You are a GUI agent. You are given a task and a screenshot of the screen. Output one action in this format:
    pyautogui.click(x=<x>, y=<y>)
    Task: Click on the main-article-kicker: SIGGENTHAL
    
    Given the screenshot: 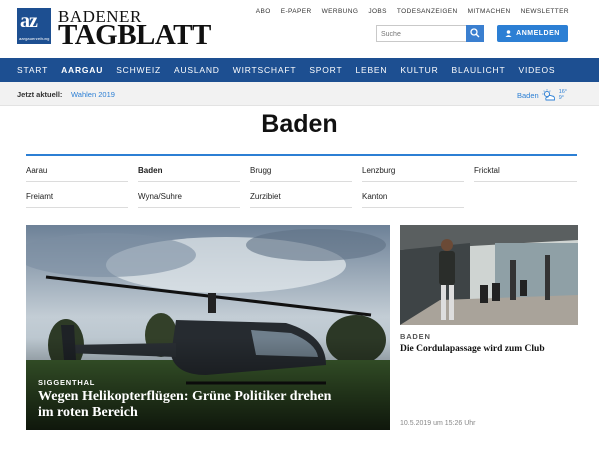 What is the action you would take?
    pyautogui.click(x=67, y=382)
    